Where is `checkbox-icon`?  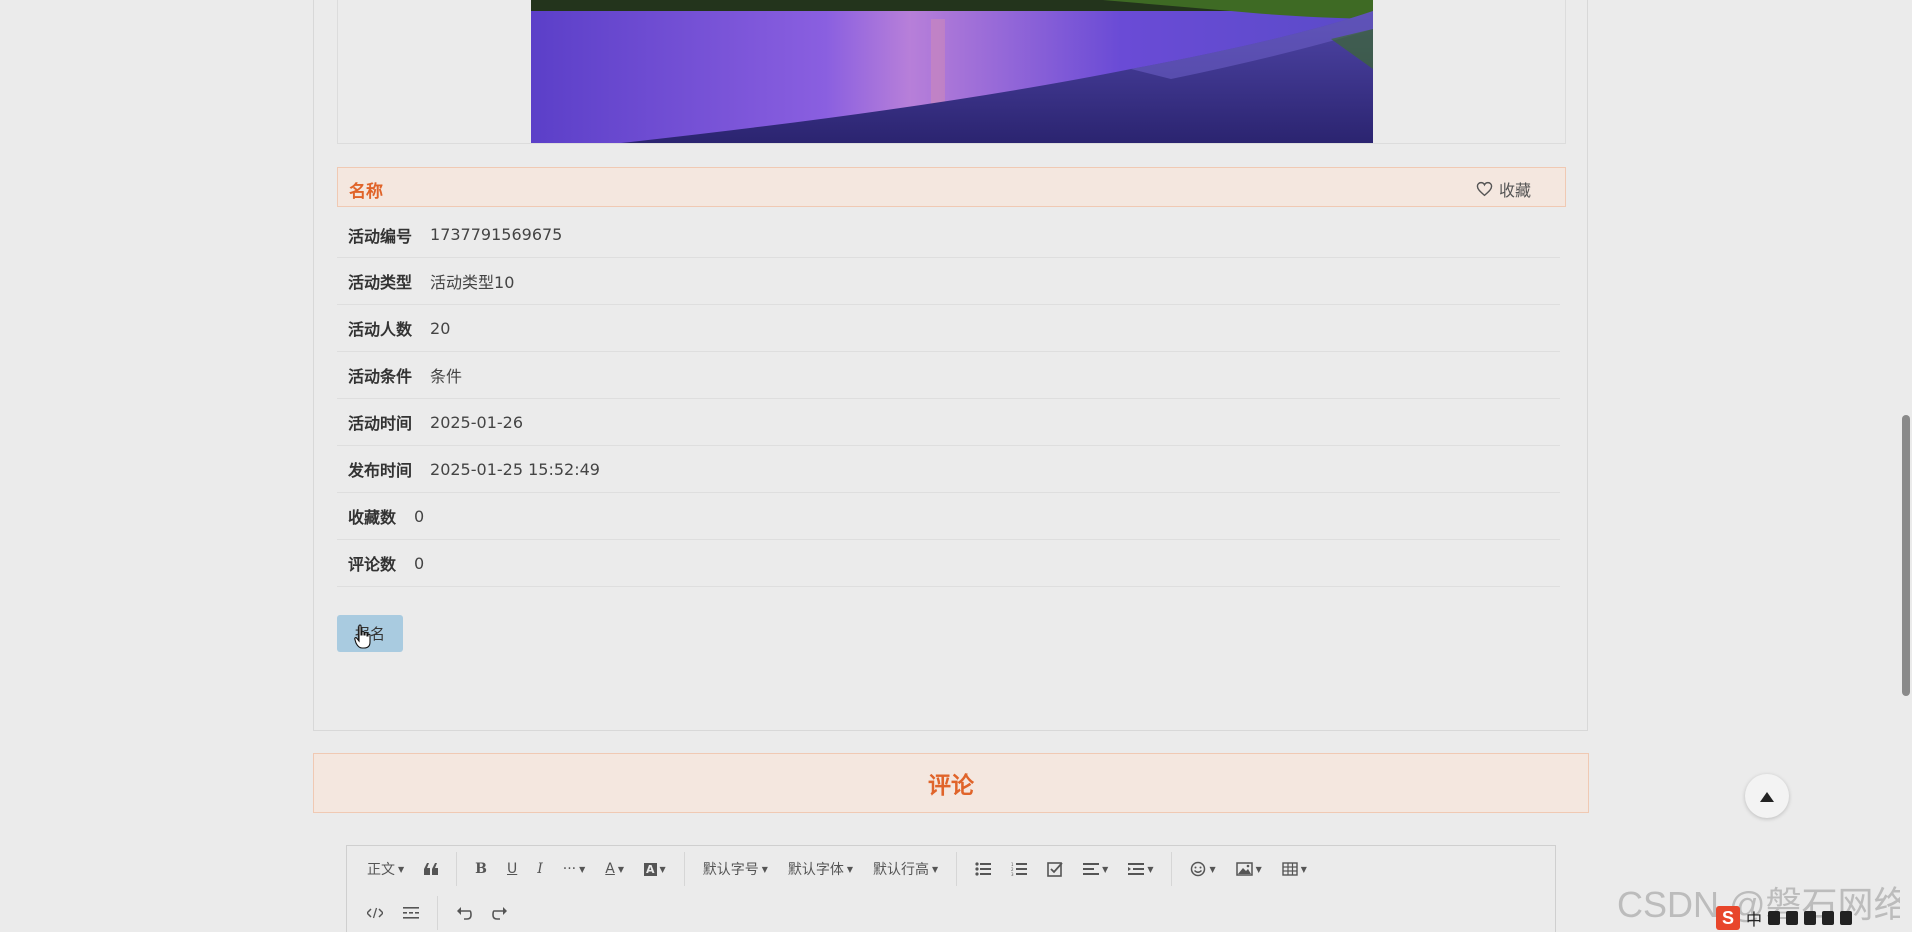
checkbox-icon is located at coordinates (1055, 869).